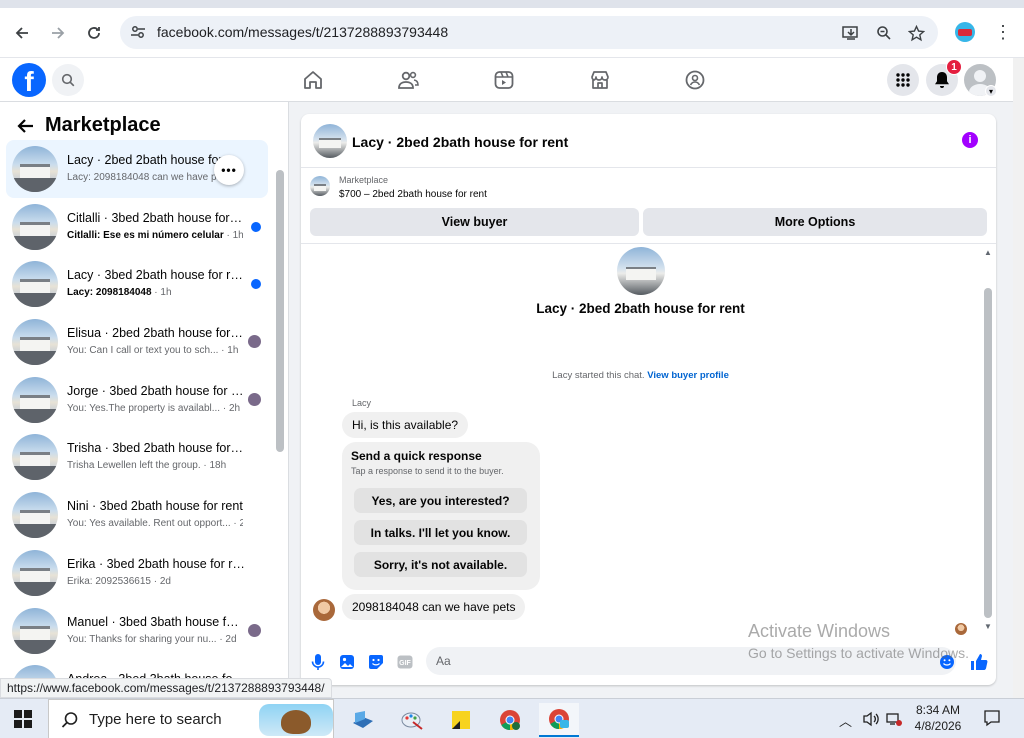 This screenshot has width=1024, height=738. Describe the element at coordinates (947, 662) in the screenshot. I see `emoji-icon` at that location.